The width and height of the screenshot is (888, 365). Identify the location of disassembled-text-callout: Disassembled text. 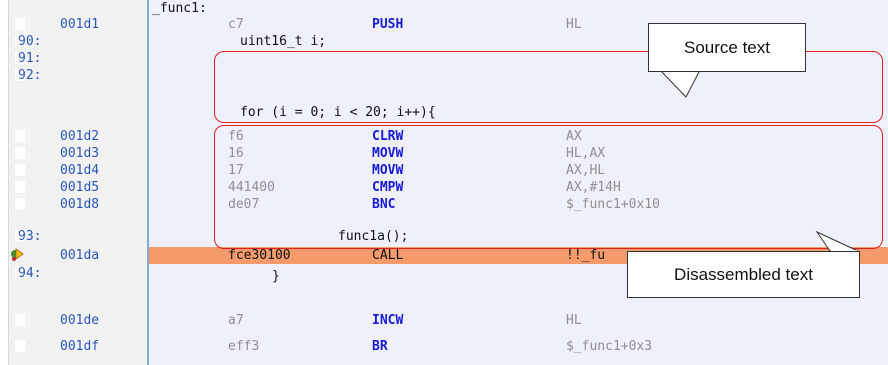
(743, 274).